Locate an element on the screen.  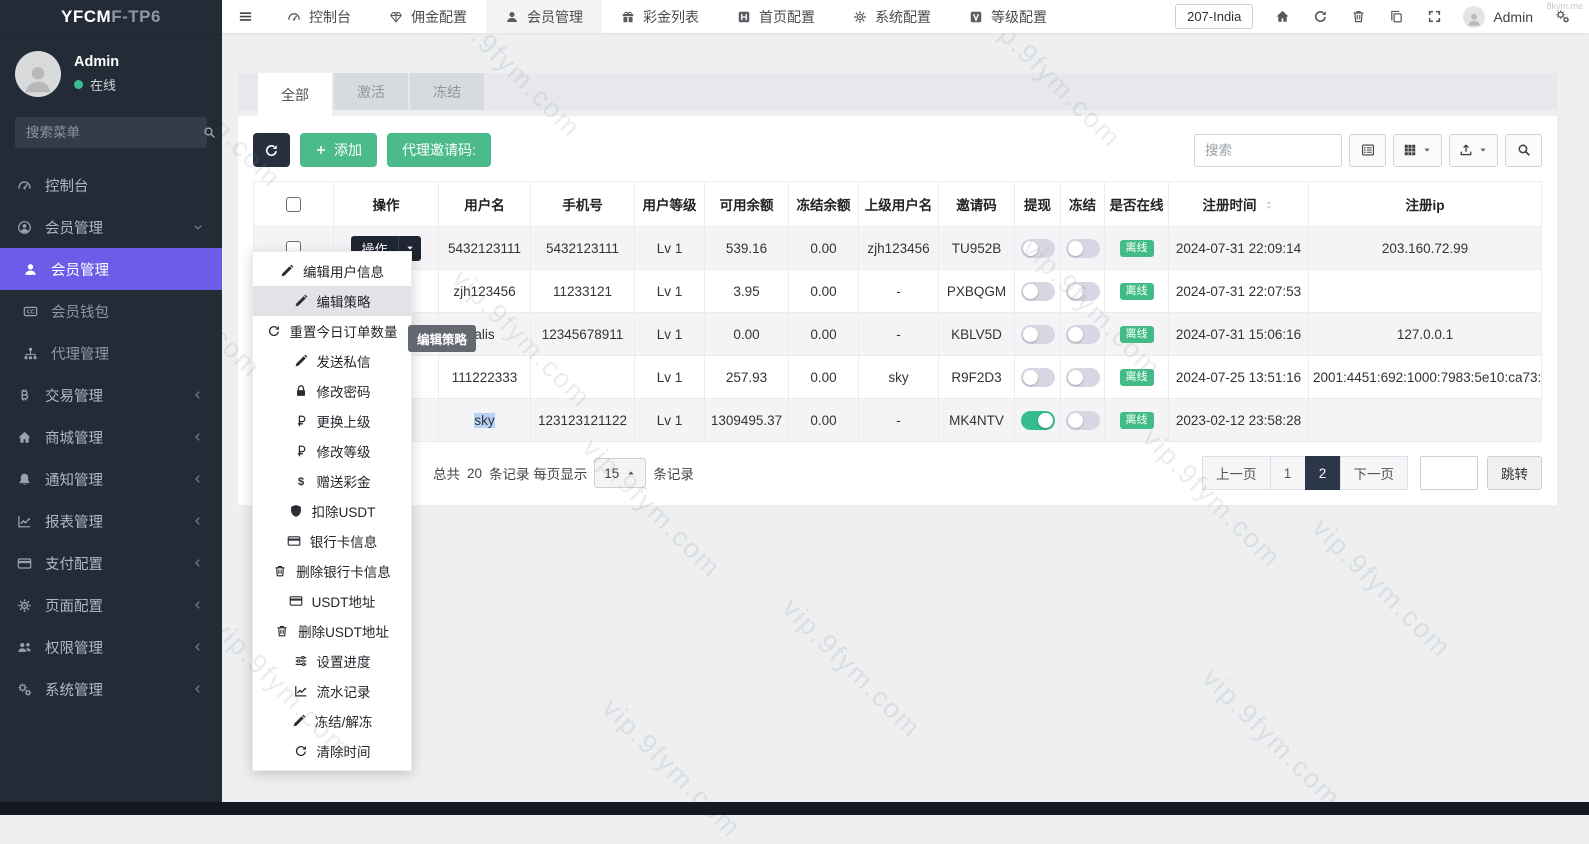
cell-freeze is located at coordinates (1082, 420).